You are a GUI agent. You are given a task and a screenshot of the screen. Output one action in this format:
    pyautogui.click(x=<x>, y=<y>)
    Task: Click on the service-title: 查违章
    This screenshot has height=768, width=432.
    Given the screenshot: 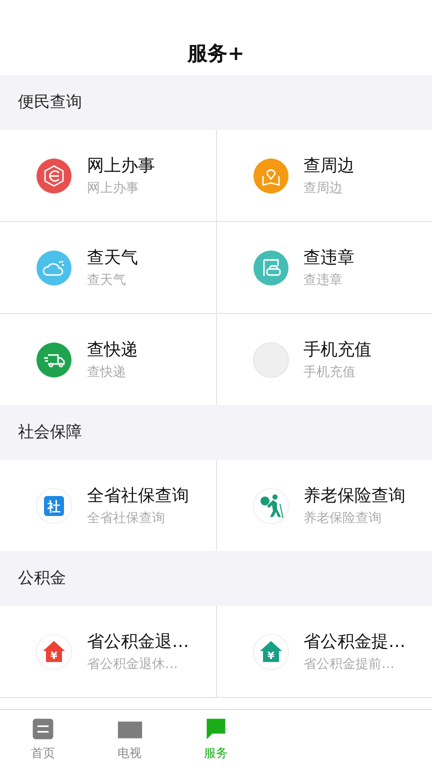 What is the action you would take?
    pyautogui.click(x=329, y=258)
    